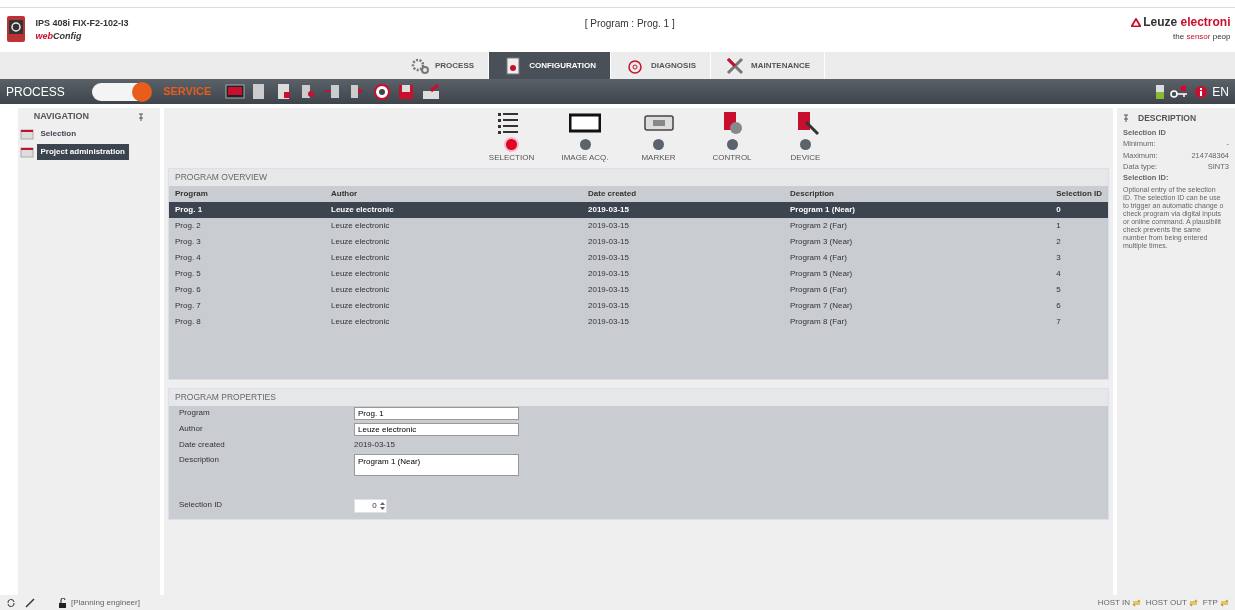 The height and width of the screenshot is (610, 1235). I want to click on monitor-icon, so click(234, 91).